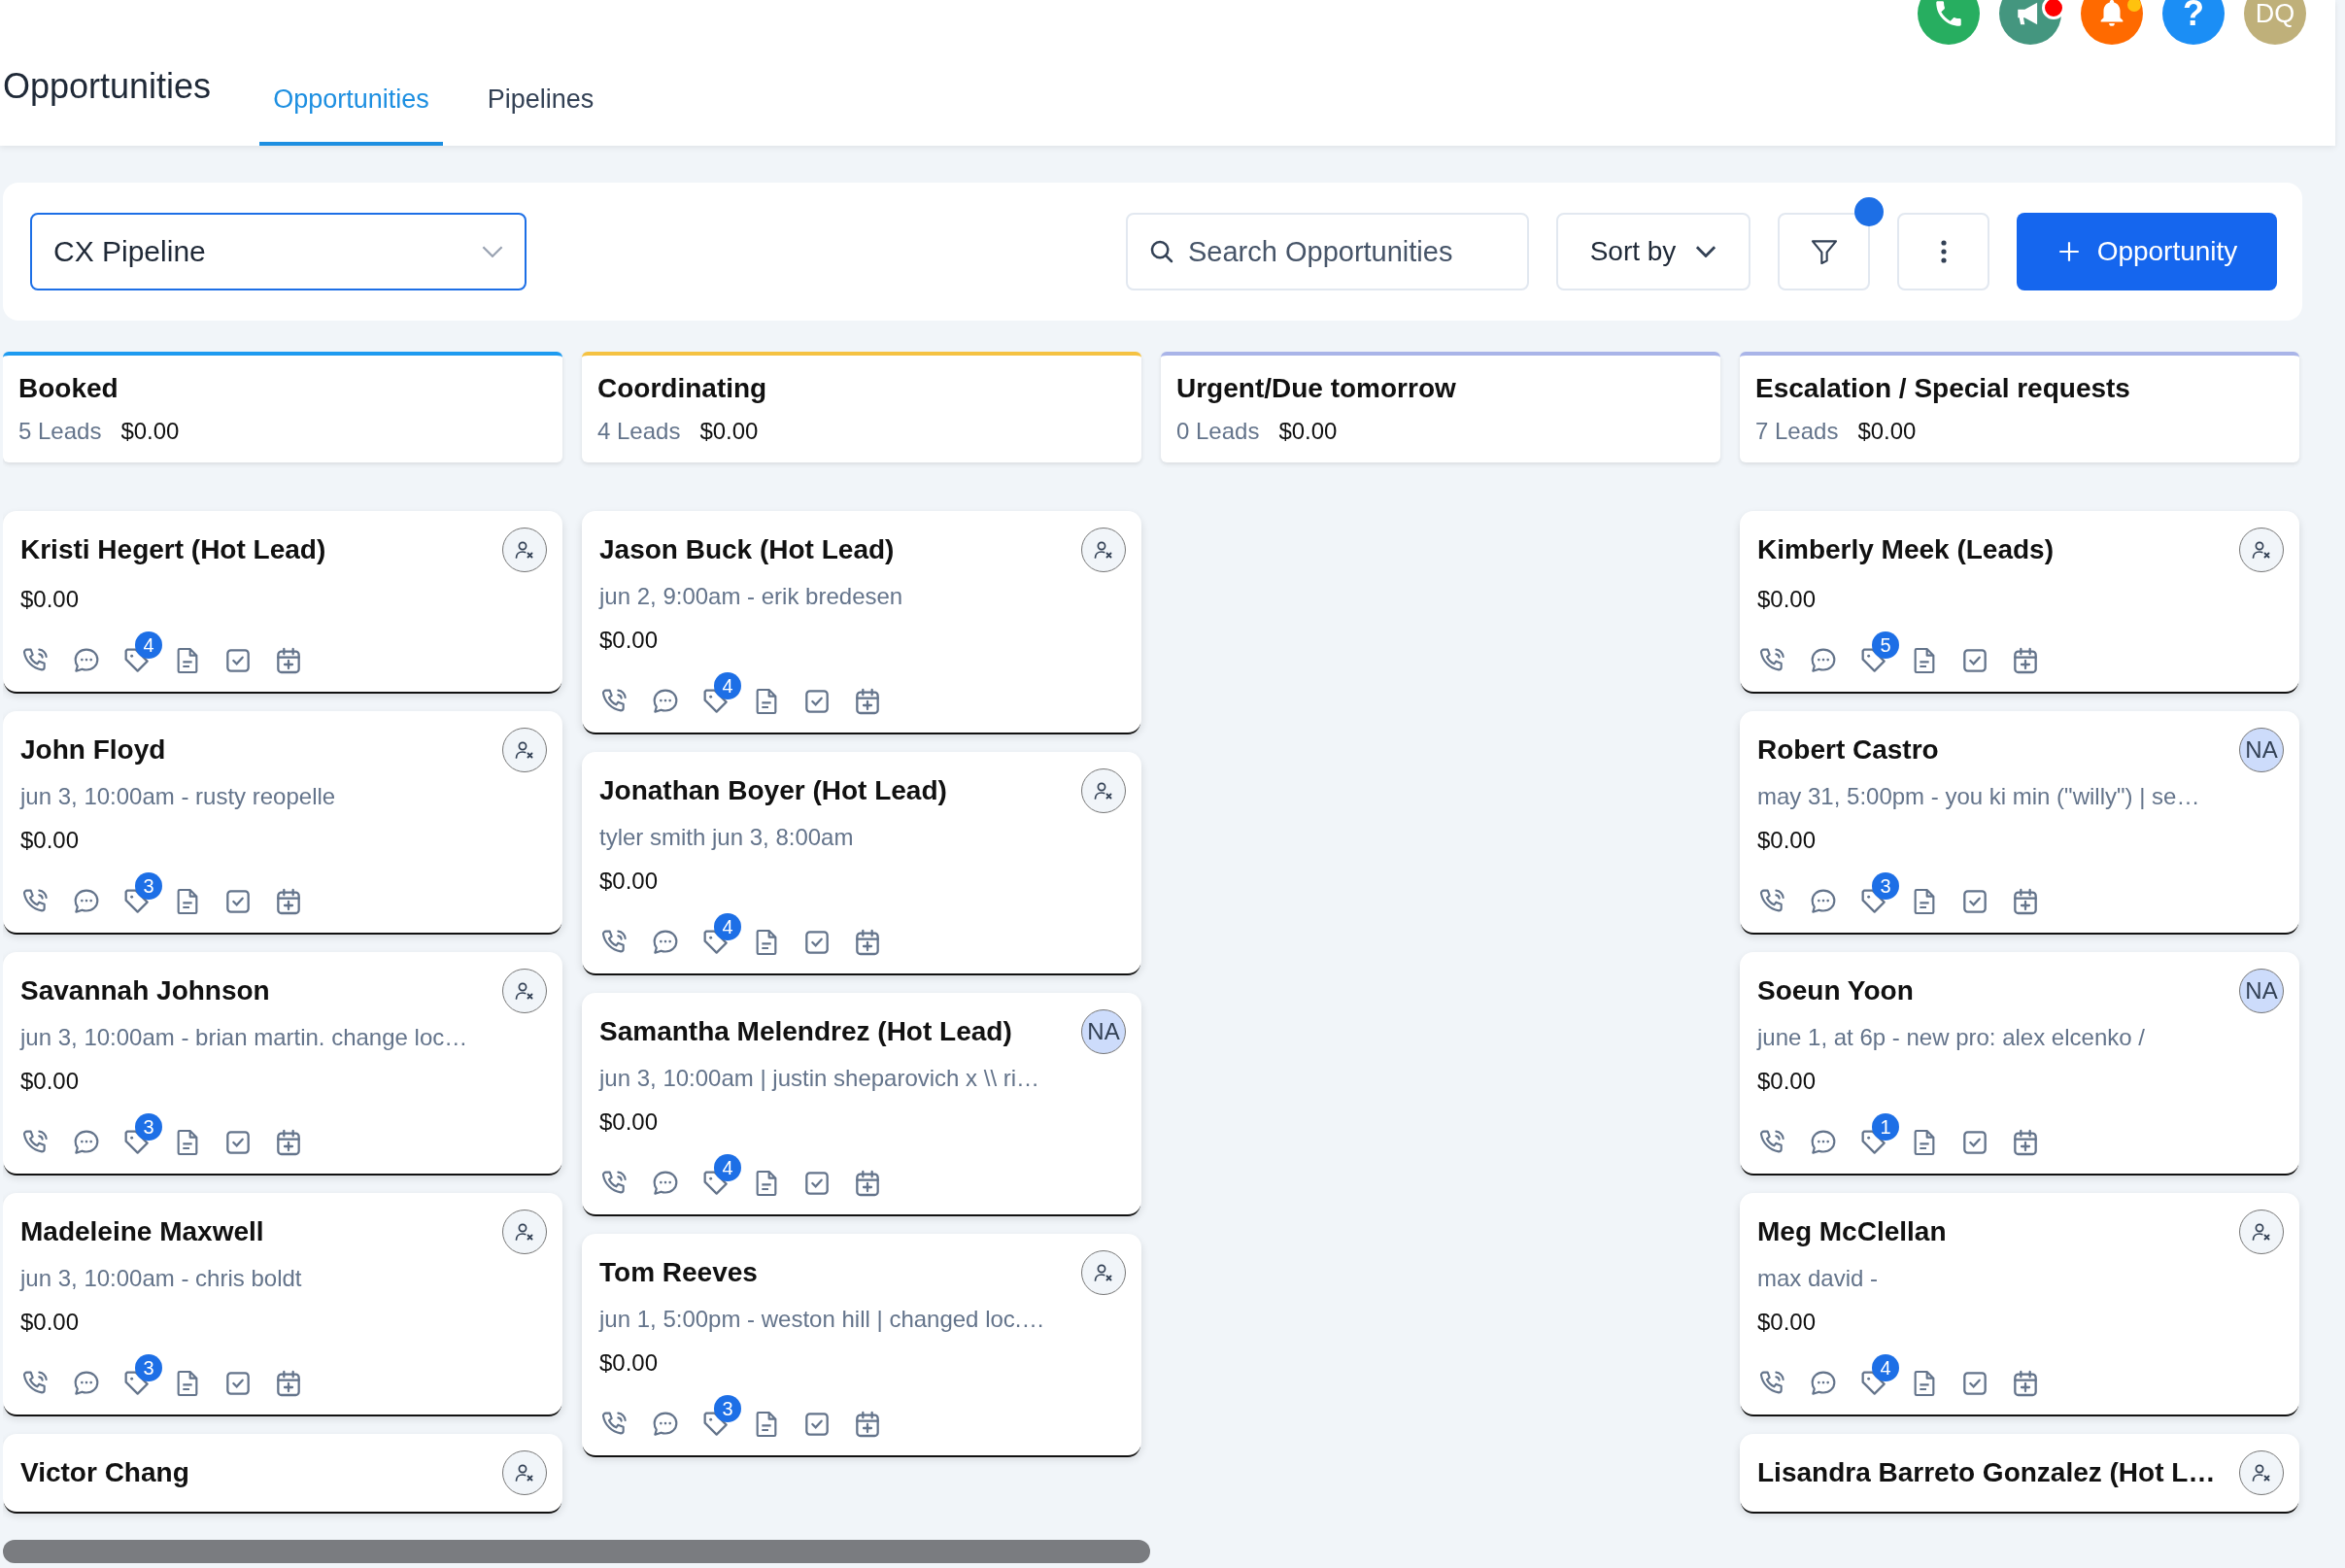 The height and width of the screenshot is (1568, 2345). Describe the element at coordinates (1944, 251) in the screenshot. I see `more-icon` at that location.